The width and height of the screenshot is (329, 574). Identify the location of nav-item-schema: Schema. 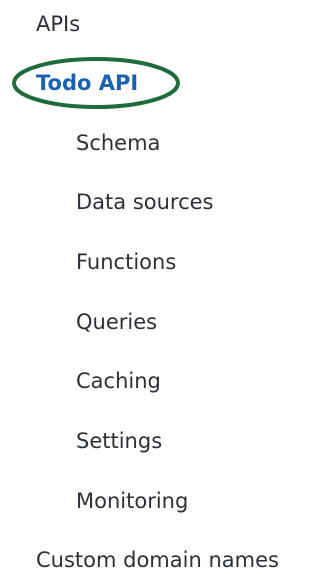
(118, 143).